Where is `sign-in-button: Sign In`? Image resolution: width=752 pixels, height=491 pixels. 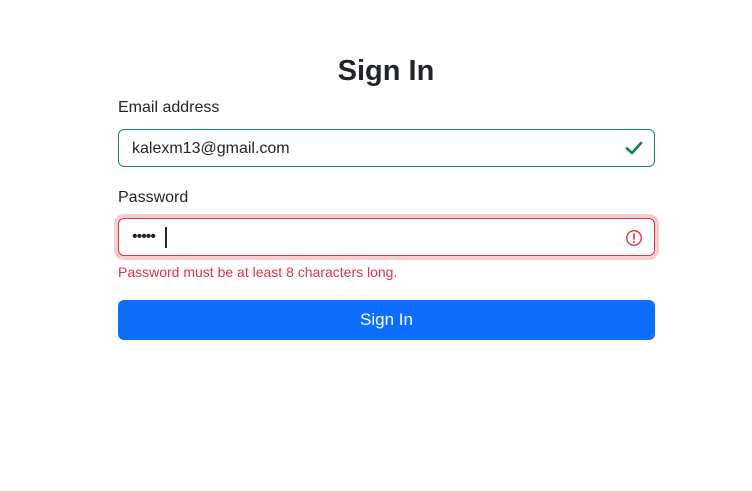 sign-in-button: Sign In is located at coordinates (386, 320).